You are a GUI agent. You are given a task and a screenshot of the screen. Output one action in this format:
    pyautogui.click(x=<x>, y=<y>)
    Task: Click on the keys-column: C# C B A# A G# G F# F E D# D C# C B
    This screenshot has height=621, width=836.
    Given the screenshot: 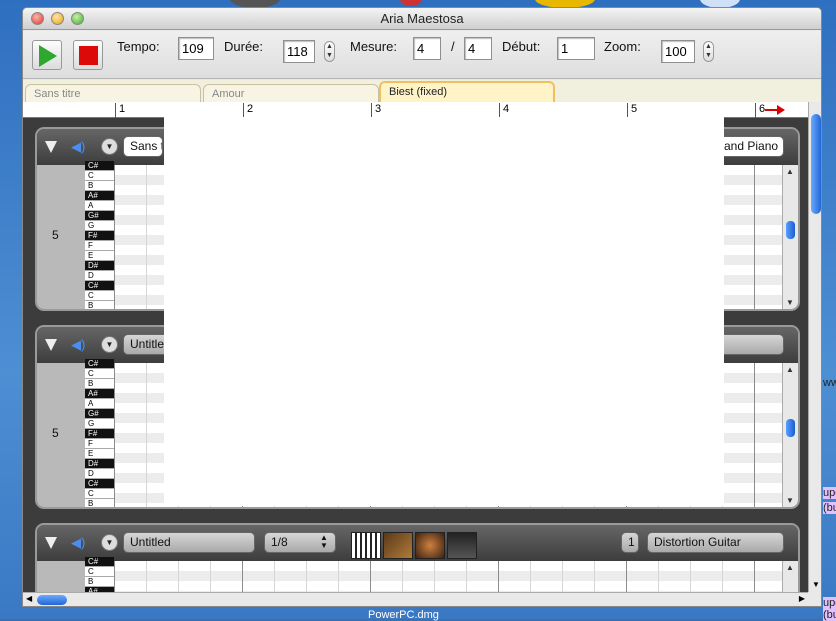 What is the action you would take?
    pyautogui.click(x=99, y=433)
    